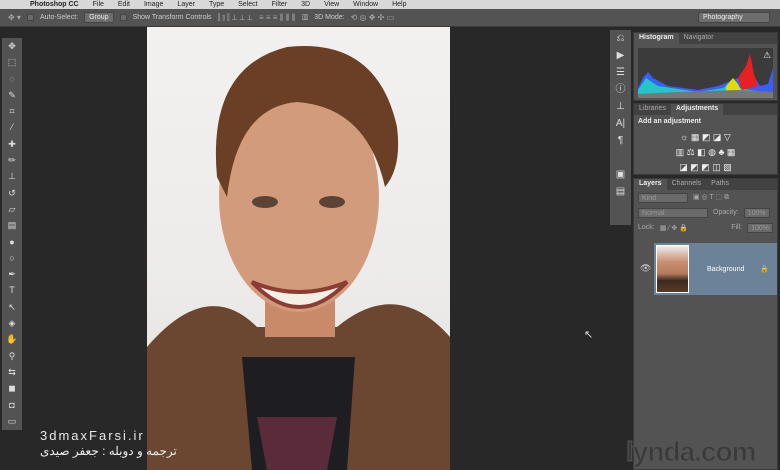 The width and height of the screenshot is (780, 470). Describe the element at coordinates (726, 269) in the screenshot. I see `layer-name: Background` at that location.